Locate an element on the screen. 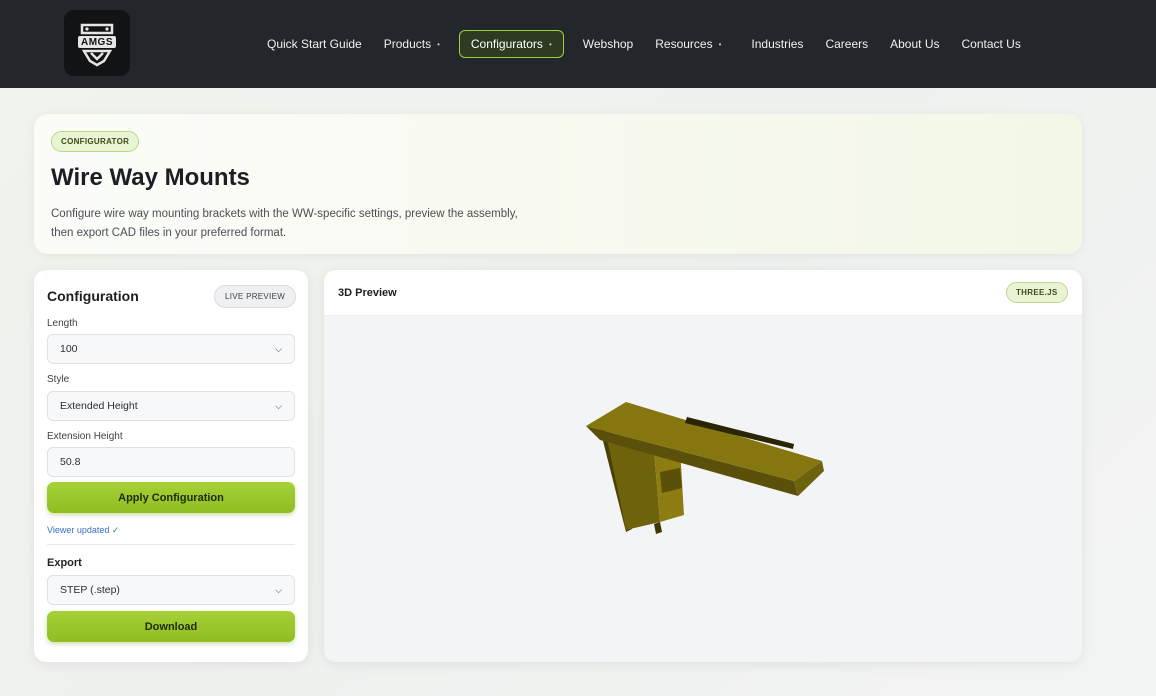 This screenshot has width=1156, height=696. length-select: 100 ⌵ is located at coordinates (171, 349).